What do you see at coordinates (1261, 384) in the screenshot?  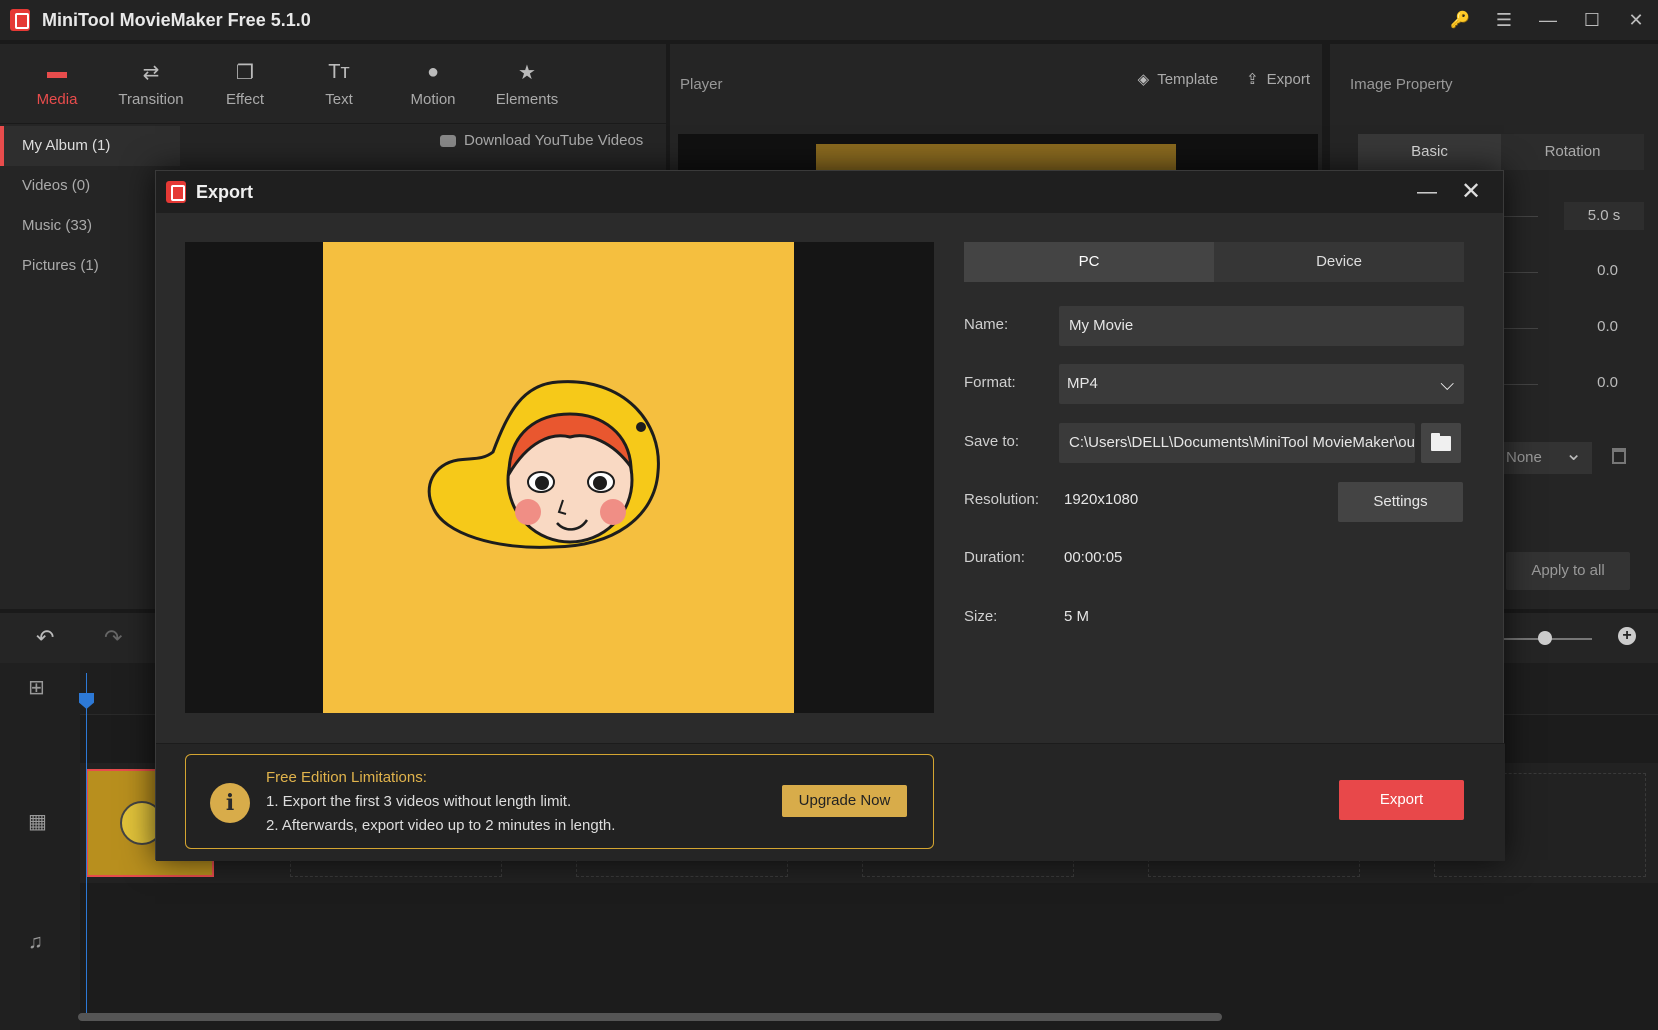 I see `format-select: MP4 ⌵` at bounding box center [1261, 384].